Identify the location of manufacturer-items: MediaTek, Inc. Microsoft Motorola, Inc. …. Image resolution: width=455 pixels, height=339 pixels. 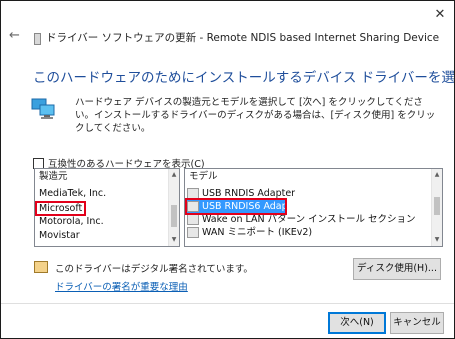
(101, 215).